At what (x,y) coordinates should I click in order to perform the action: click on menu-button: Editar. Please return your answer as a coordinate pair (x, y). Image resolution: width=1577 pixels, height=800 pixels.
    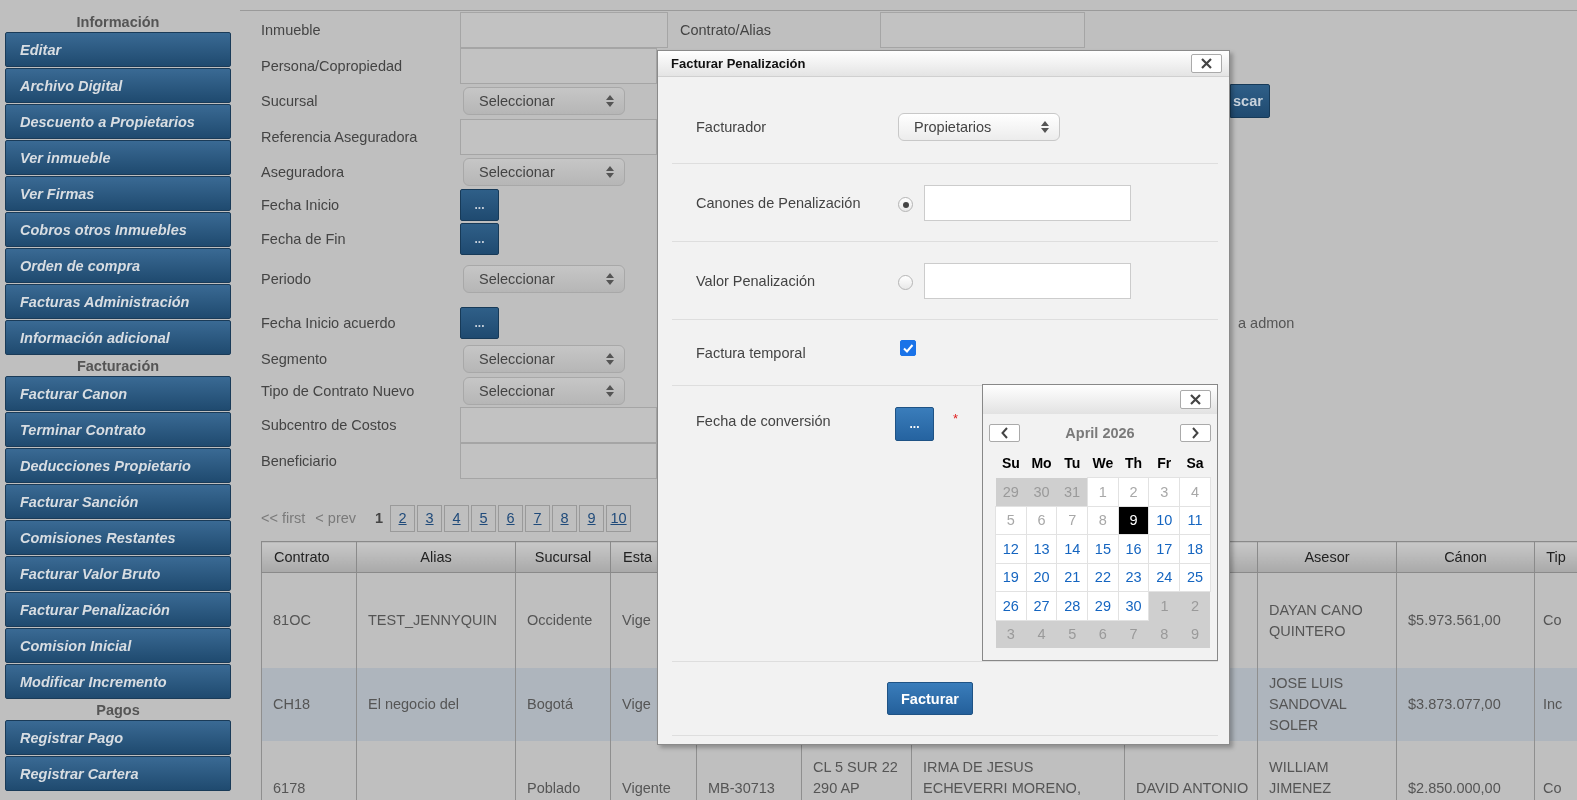
    Looking at the image, I should click on (118, 49).